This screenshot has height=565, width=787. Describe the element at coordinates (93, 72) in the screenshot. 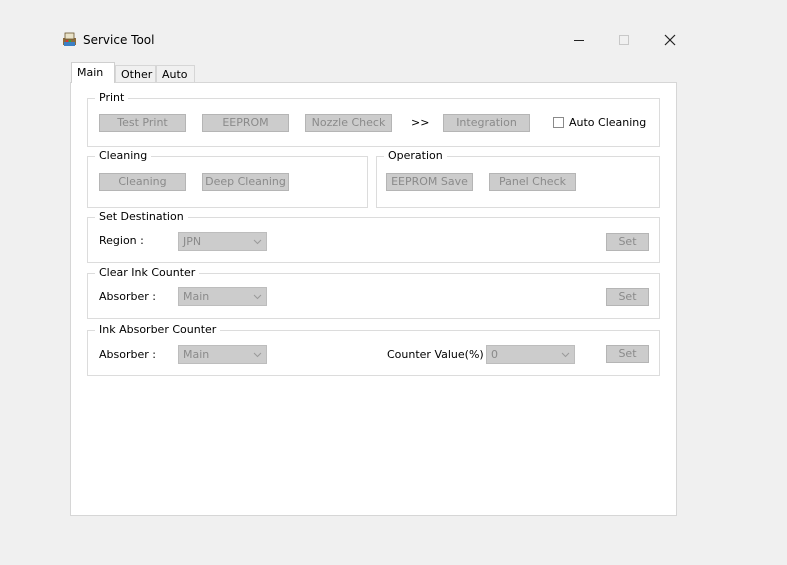

I see `tab-main: Main` at that location.